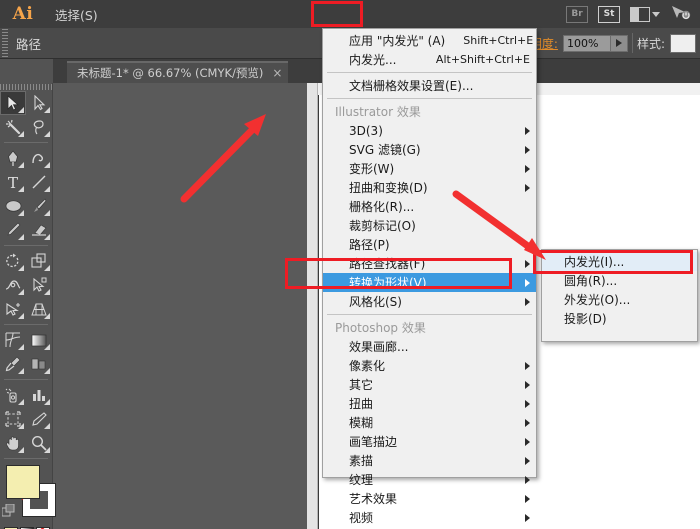  Describe the element at coordinates (39, 103) in the screenshot. I see `tool-direct-selection-tool` at that location.